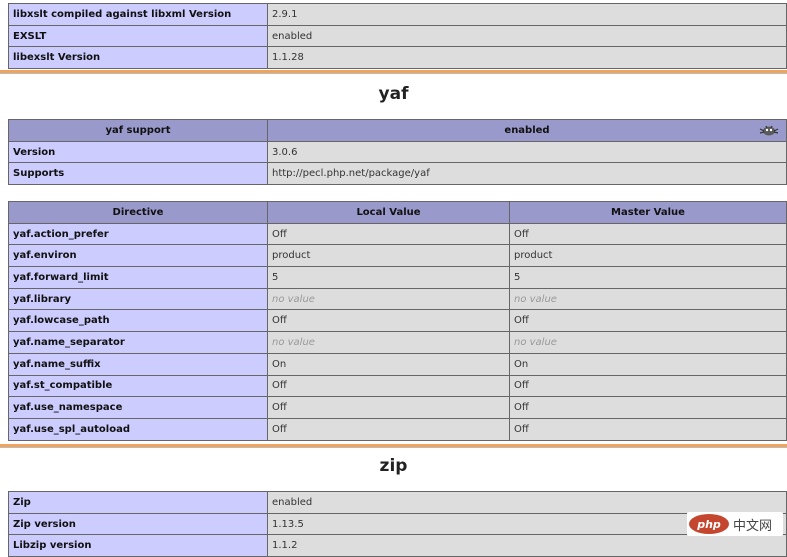  I want to click on row-label: Zip version, so click(138, 524).